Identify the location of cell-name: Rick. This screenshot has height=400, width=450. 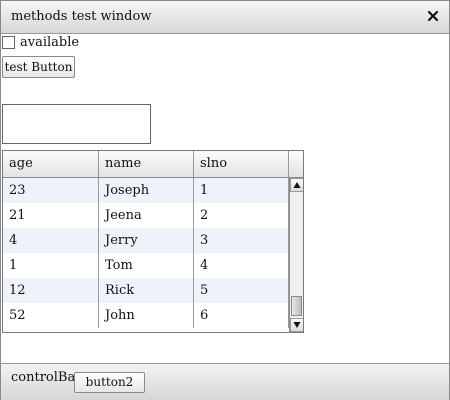
(146, 290).